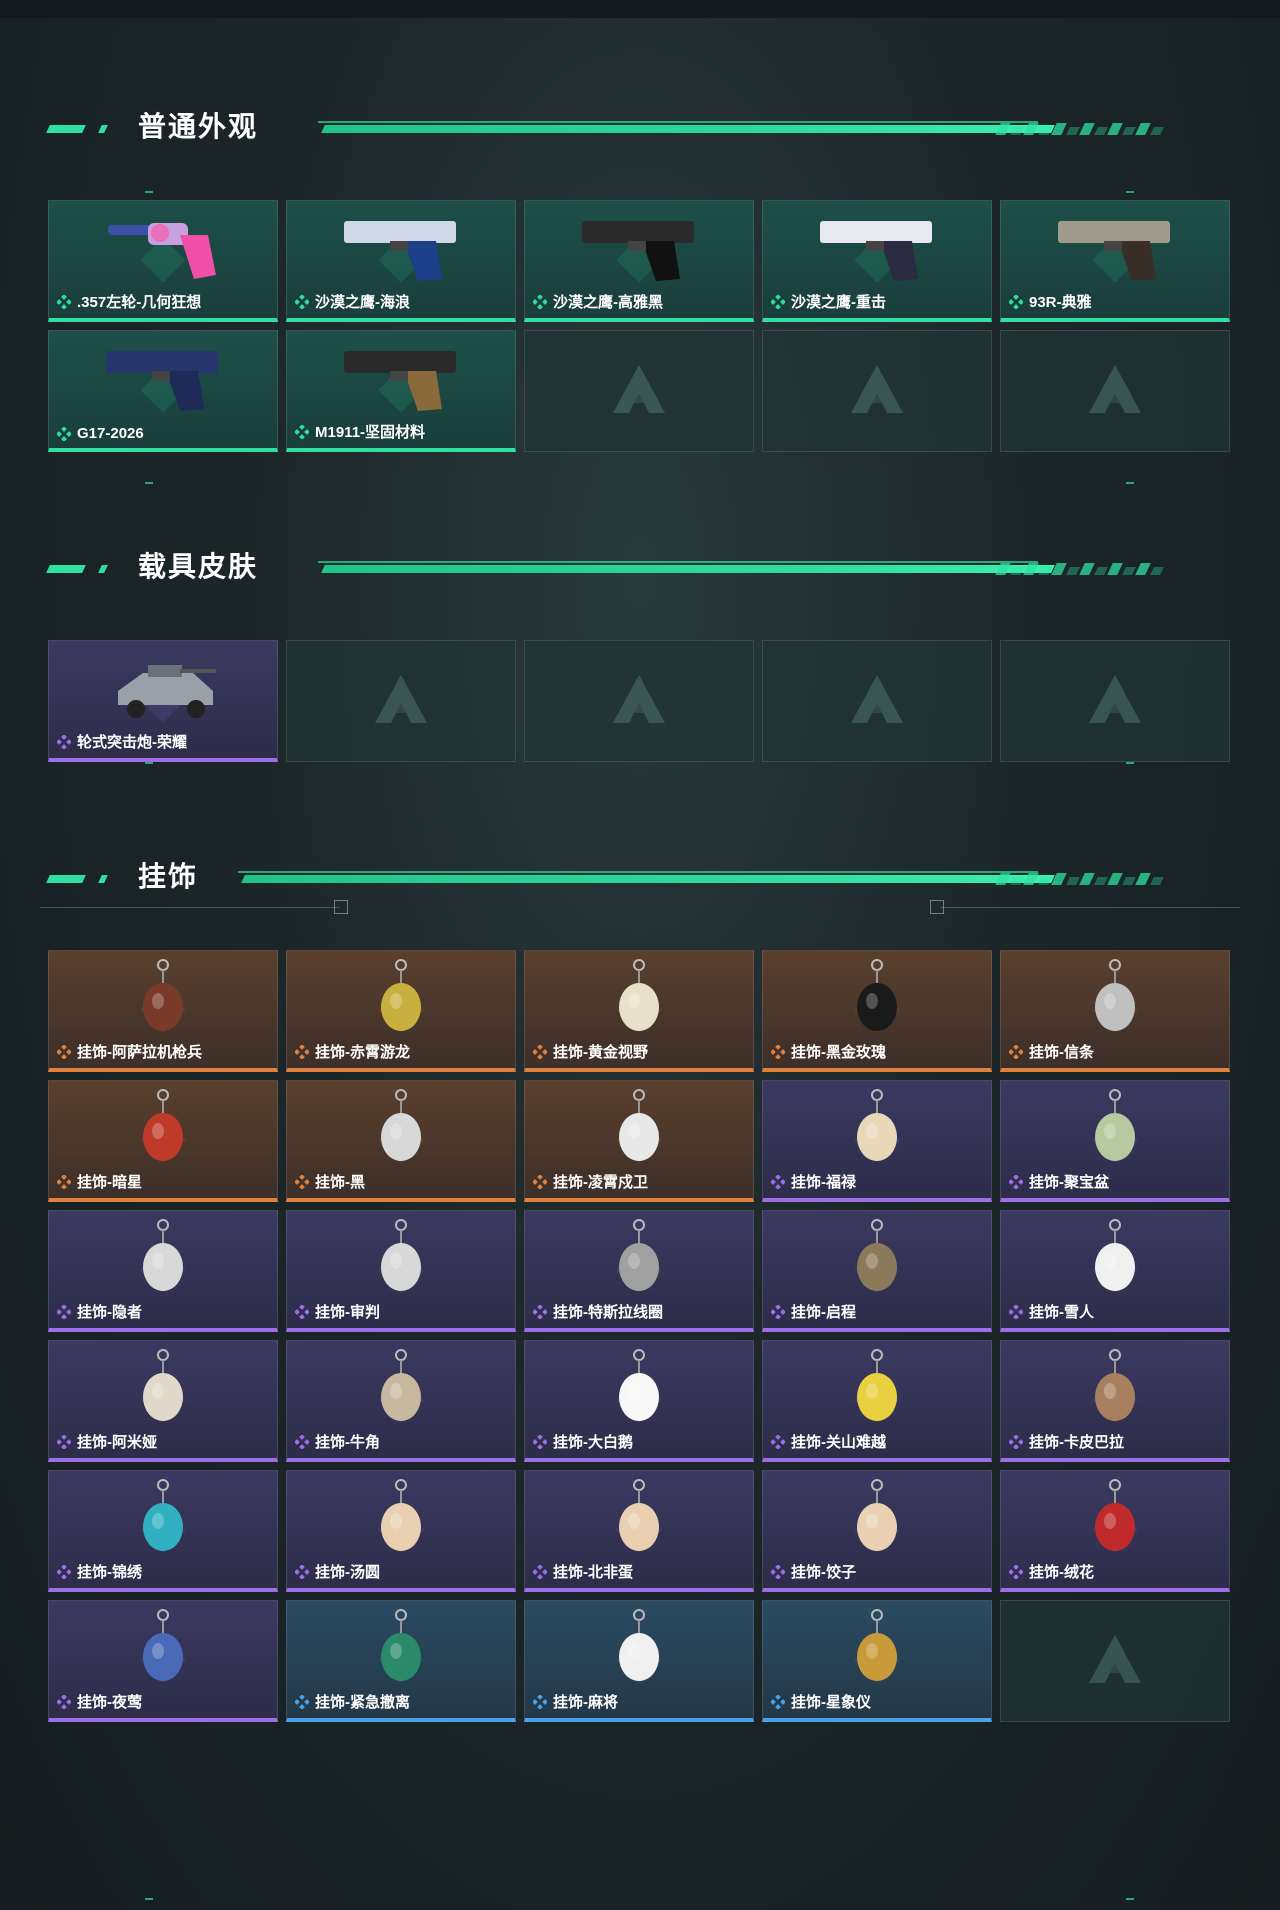 This screenshot has width=1280, height=1910. I want to click on item-name: 挂饰-牛角, so click(347, 1442).